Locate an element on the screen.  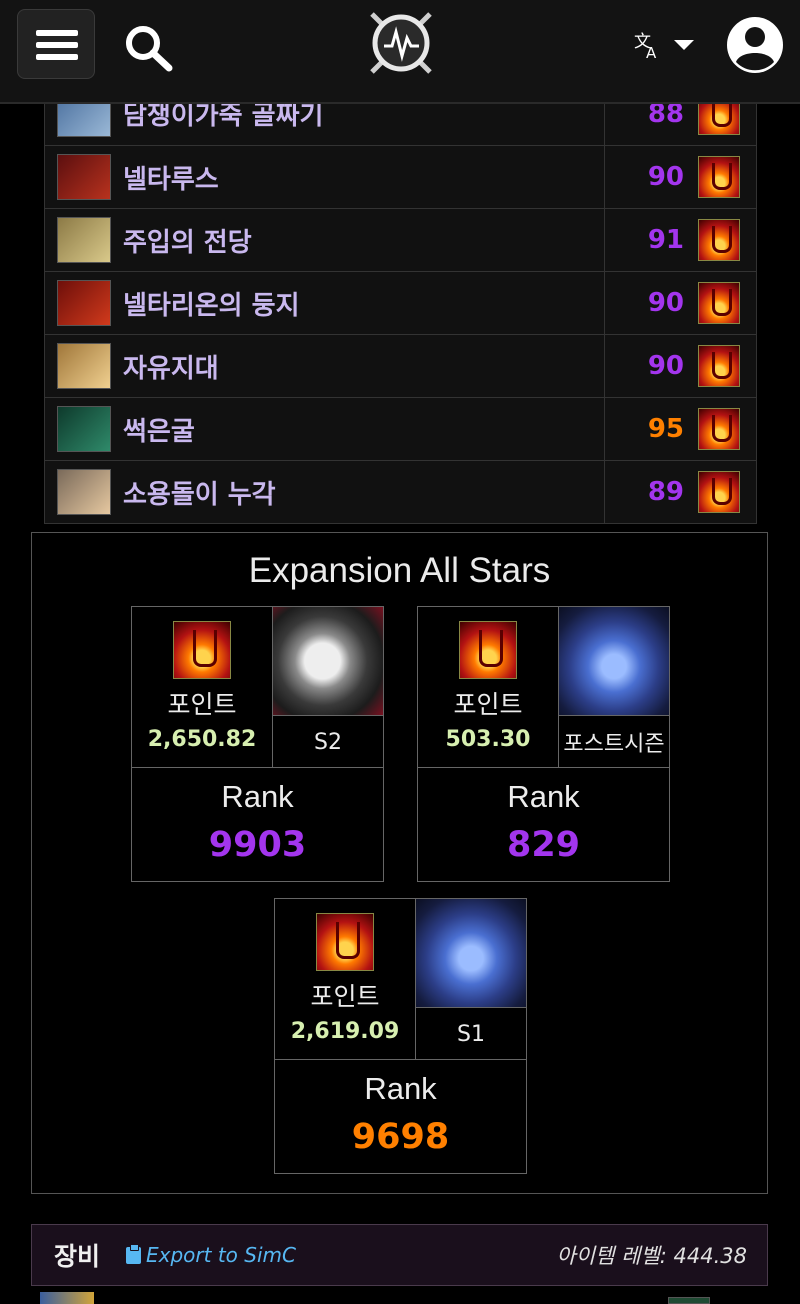
dungeon-score-cell: 89 is located at coordinates (680, 492).